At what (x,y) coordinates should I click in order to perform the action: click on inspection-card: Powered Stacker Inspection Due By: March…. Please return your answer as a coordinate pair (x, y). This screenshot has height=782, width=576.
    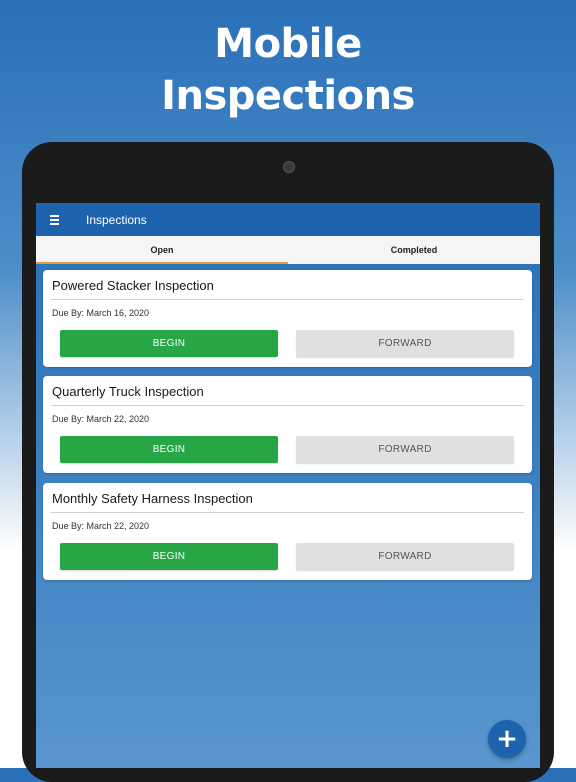
    Looking at the image, I should click on (287, 318).